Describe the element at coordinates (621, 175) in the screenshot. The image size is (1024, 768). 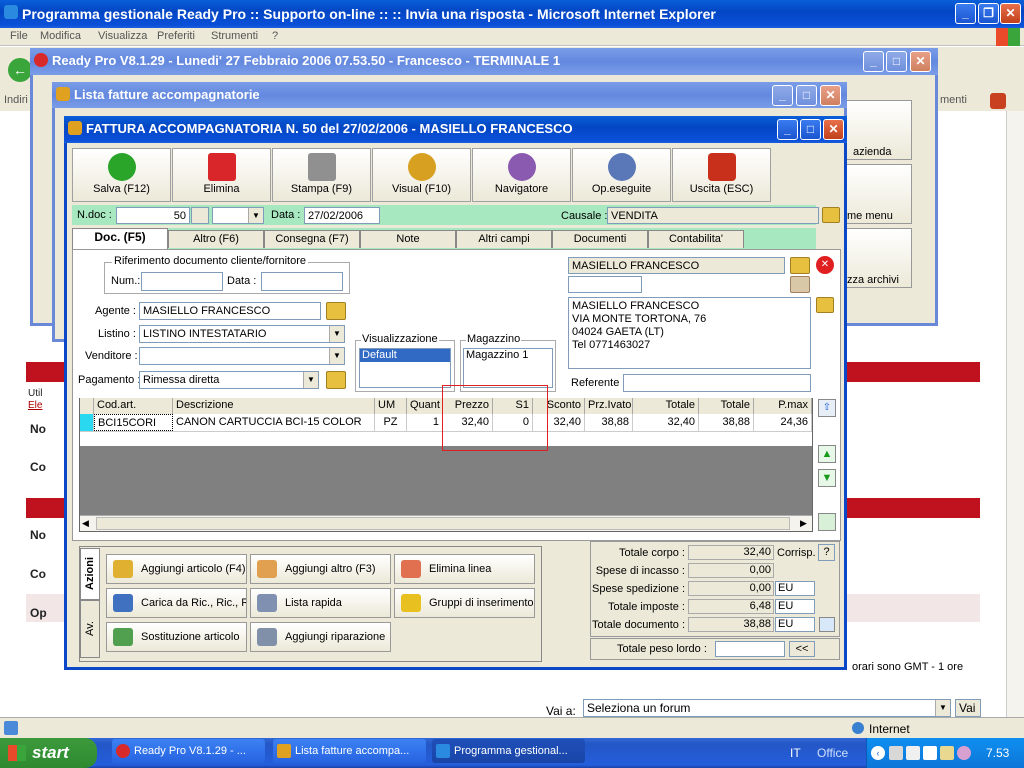
I see `operations-button: Op.eseguite` at that location.